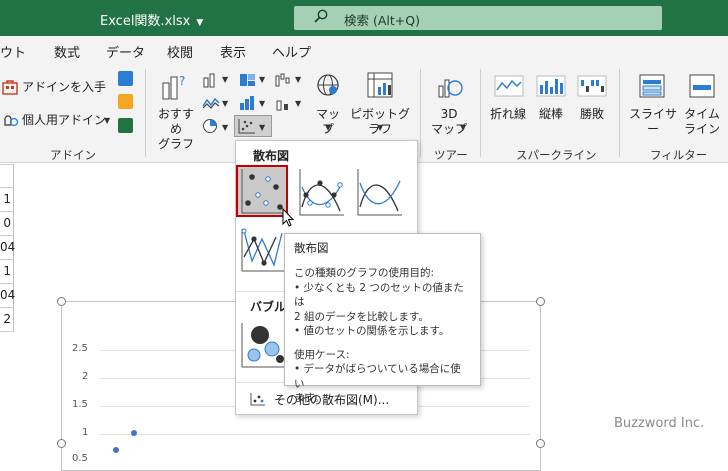  What do you see at coordinates (449, 122) in the screenshot?
I see `3d-map-button: 3D マップ` at bounding box center [449, 122].